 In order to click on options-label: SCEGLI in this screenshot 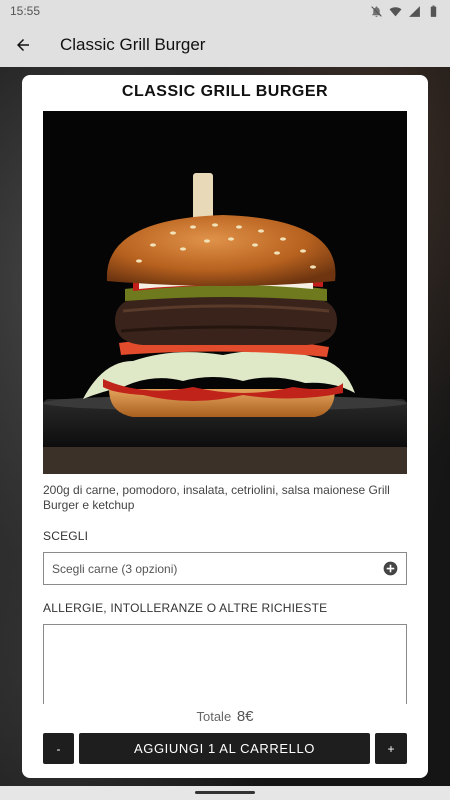, I will do `click(66, 536)`.